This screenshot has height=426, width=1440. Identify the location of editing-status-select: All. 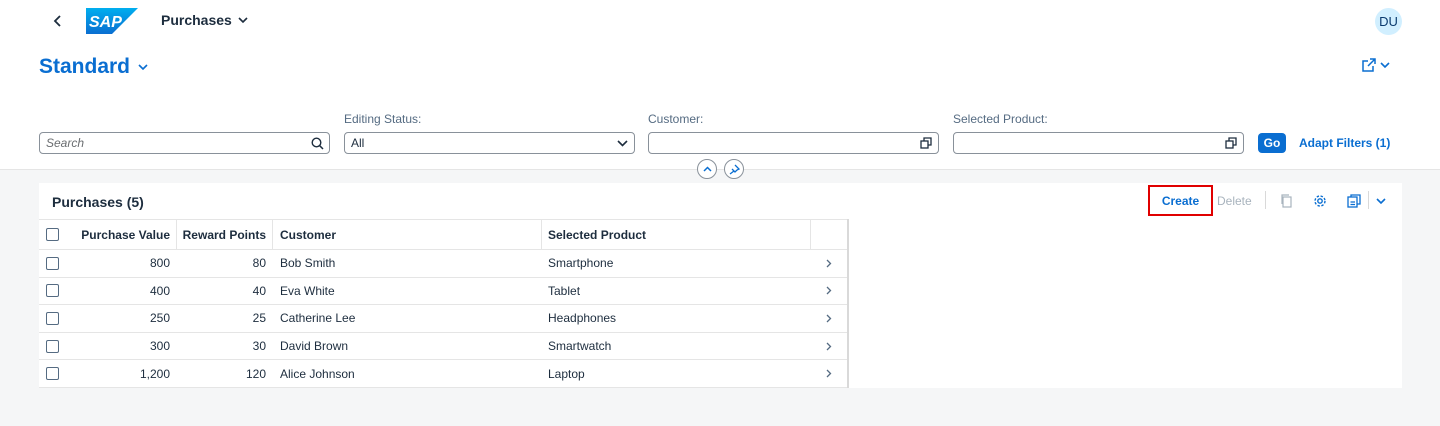
(489, 143).